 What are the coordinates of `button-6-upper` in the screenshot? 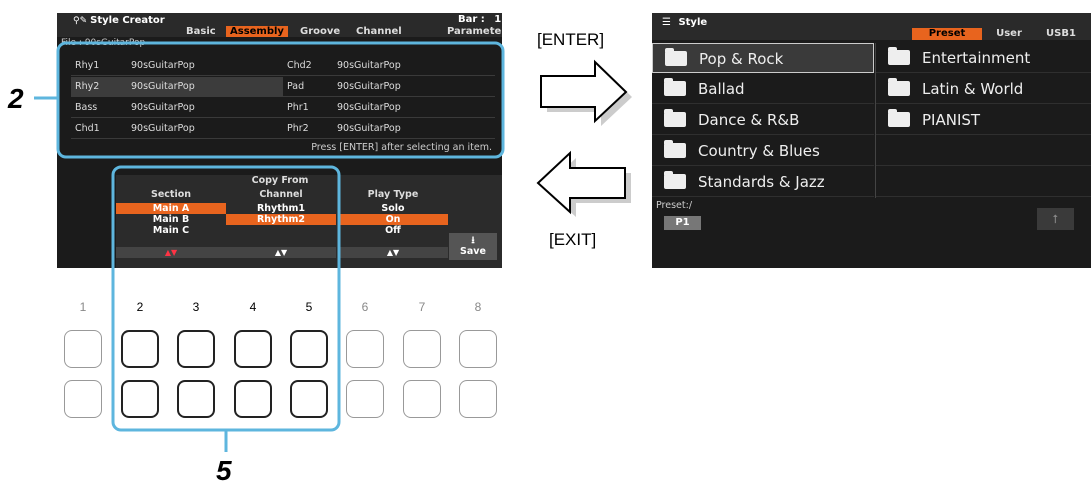 It's located at (365, 349).